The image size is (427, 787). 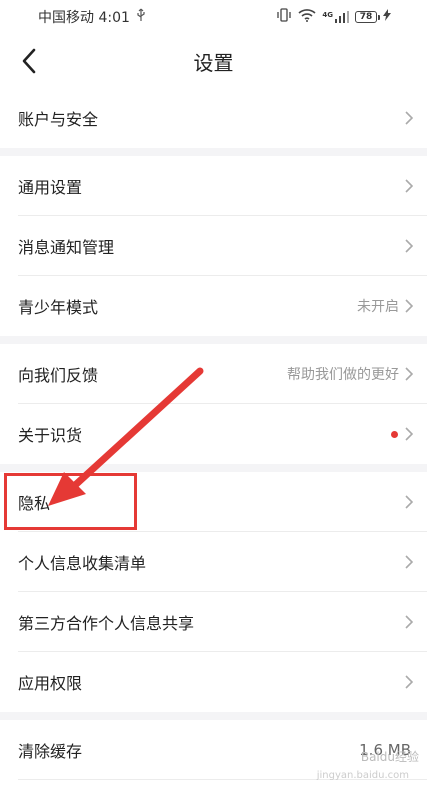 I want to click on about-row: 关于识货, so click(x=213, y=434).